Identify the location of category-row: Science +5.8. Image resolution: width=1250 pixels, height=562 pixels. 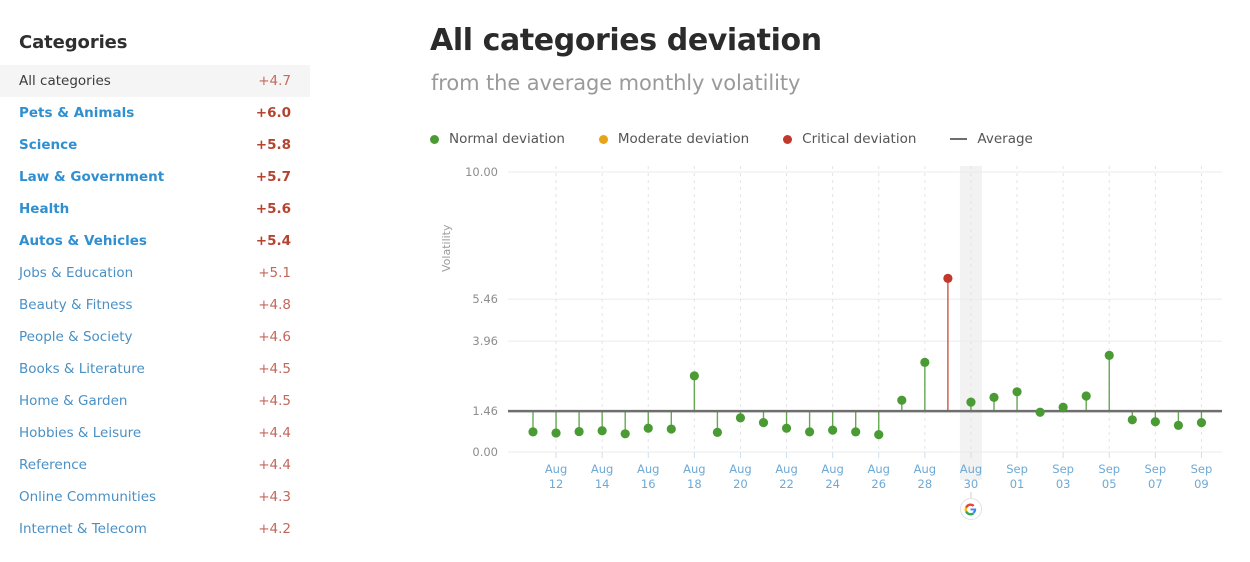
(155, 145).